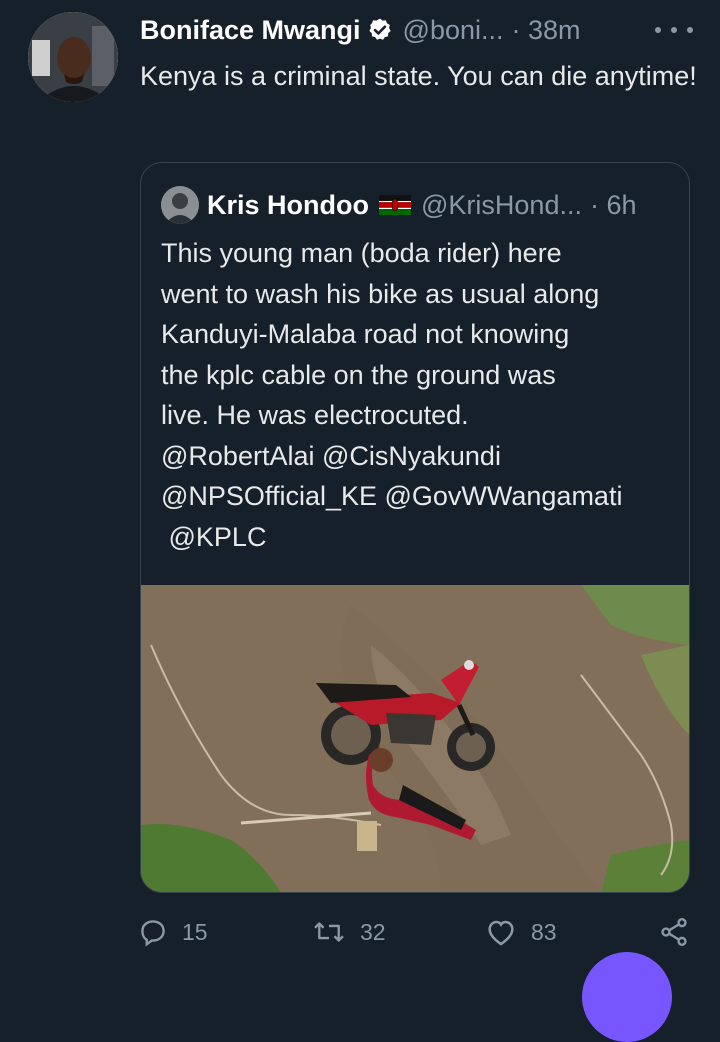 This screenshot has height=1042, width=720. I want to click on tweet-actions: 15 32 83, so click(360, 932).